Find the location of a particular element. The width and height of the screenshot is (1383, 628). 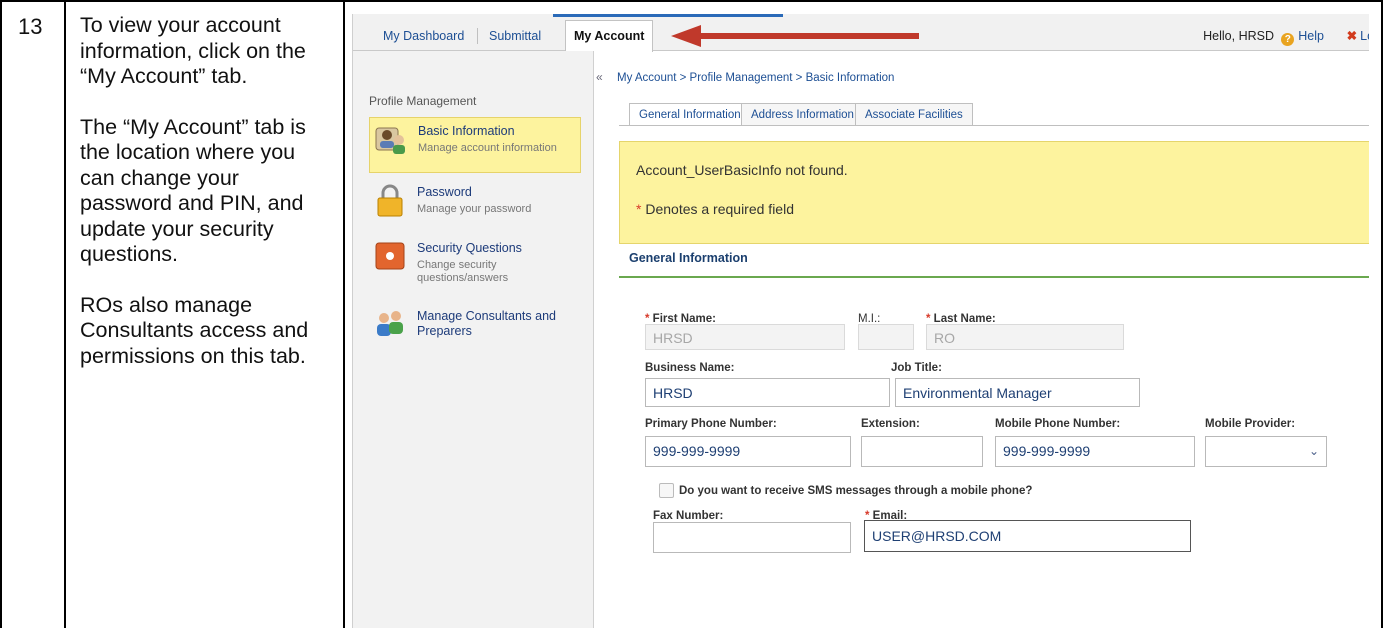

sidebar-title: Profile Management is located at coordinates (423, 101).